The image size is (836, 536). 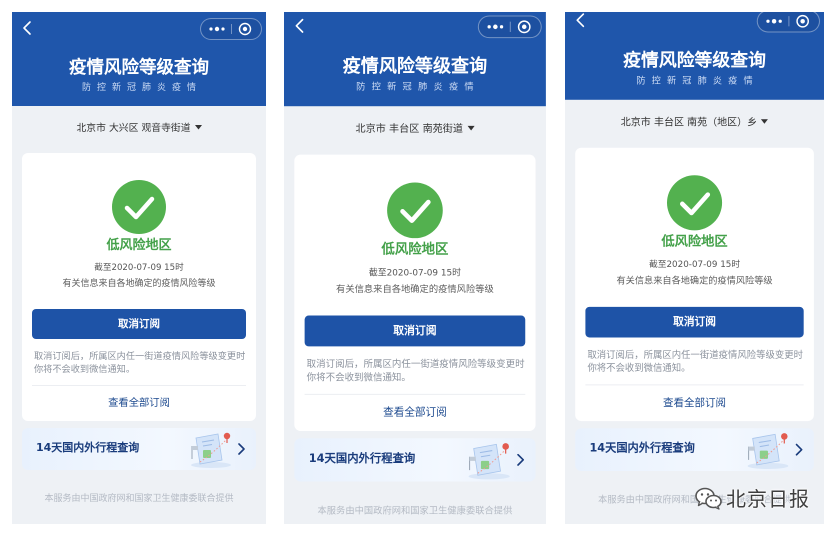 I want to click on location-label: 北京市 大兴区 观音寺街道, so click(x=133, y=128).